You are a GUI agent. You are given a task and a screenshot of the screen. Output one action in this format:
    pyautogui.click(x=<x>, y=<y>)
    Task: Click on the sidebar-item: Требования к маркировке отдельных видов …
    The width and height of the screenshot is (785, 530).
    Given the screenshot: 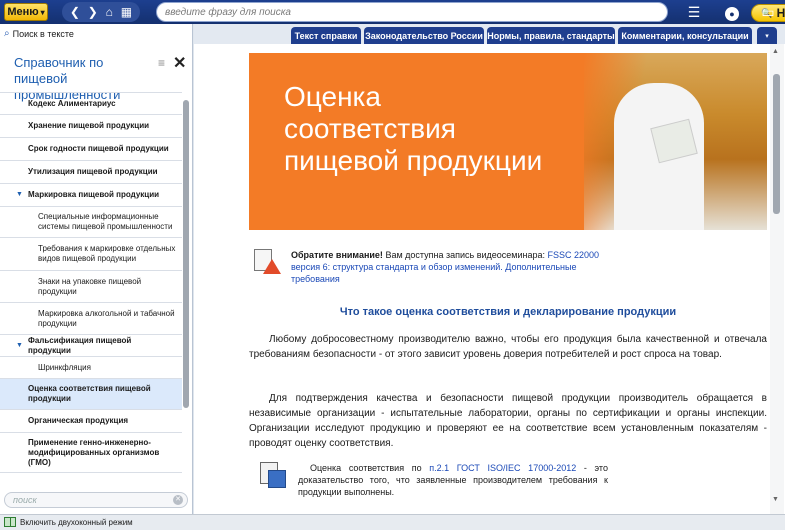 What is the action you would take?
    pyautogui.click(x=91, y=254)
    